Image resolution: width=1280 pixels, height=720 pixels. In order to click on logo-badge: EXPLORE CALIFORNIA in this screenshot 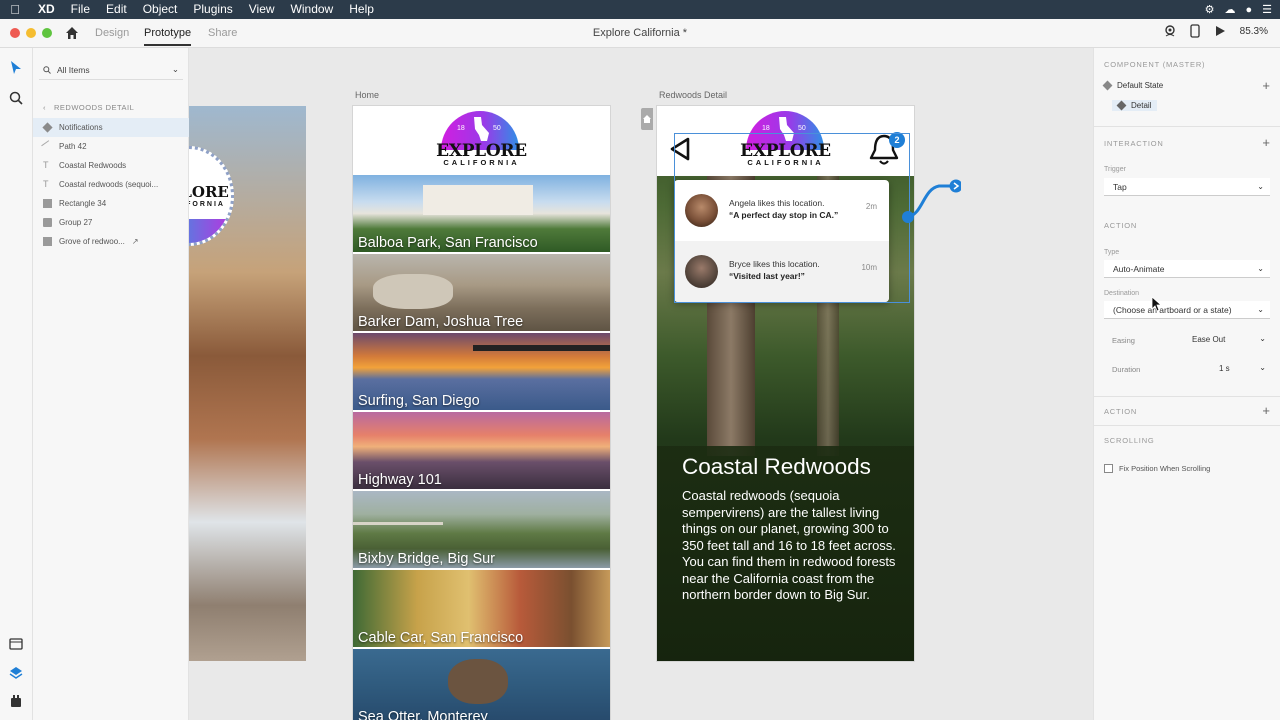, I will do `click(211, 196)`.